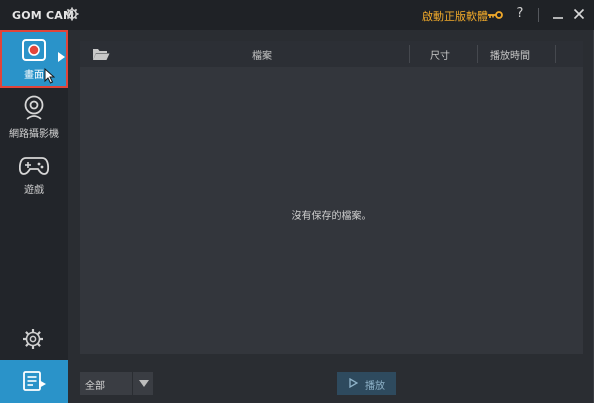 Image resolution: width=600 pixels, height=403 pixels. I want to click on titlebar-divider, so click(538, 15).